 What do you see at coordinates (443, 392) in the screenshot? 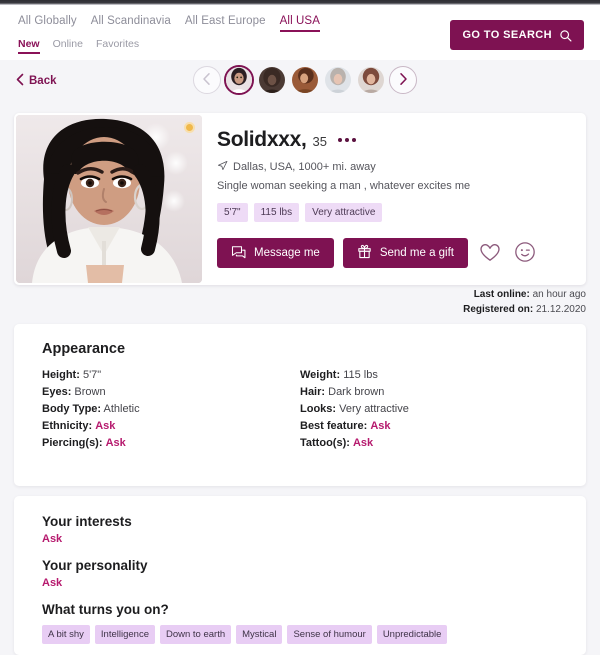
I see `attr-hair: Hair: Dark brown` at bounding box center [443, 392].